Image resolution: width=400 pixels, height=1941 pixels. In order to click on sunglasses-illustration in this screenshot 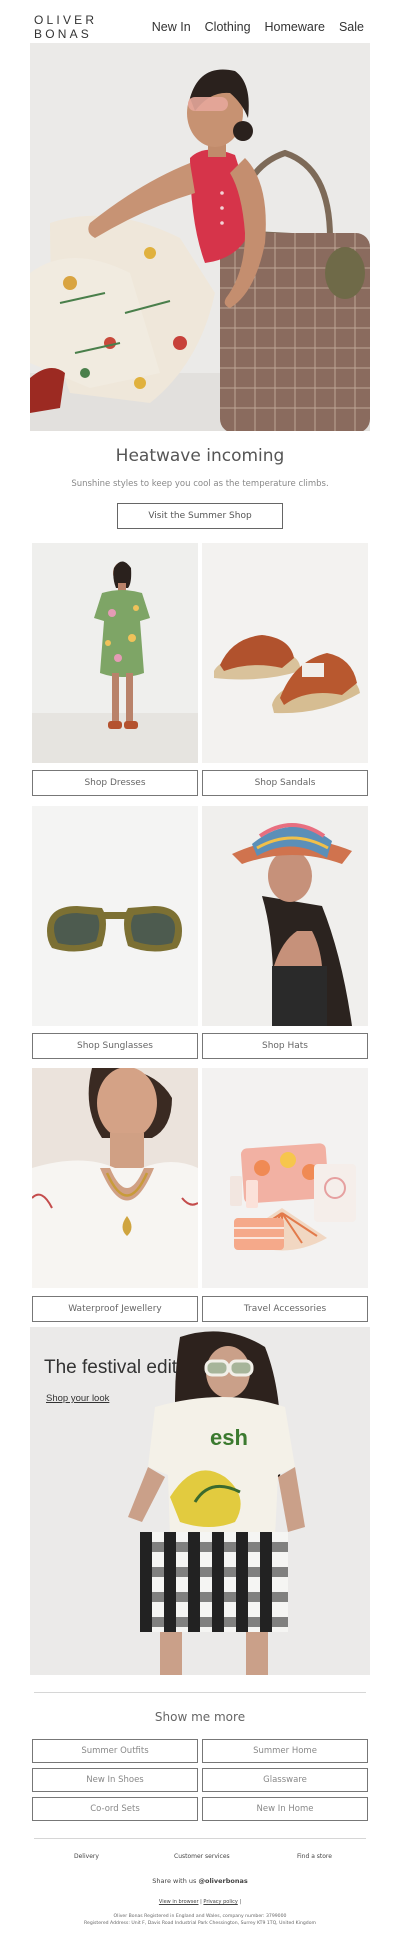, I will do `click(115, 916)`.